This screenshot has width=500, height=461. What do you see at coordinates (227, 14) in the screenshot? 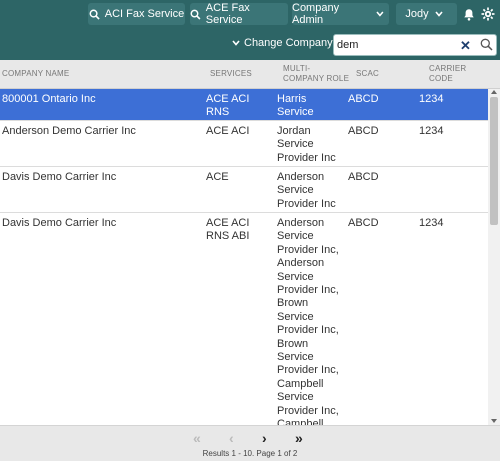
I see `ace-fax-service-label: ACE Fax Service` at bounding box center [227, 14].